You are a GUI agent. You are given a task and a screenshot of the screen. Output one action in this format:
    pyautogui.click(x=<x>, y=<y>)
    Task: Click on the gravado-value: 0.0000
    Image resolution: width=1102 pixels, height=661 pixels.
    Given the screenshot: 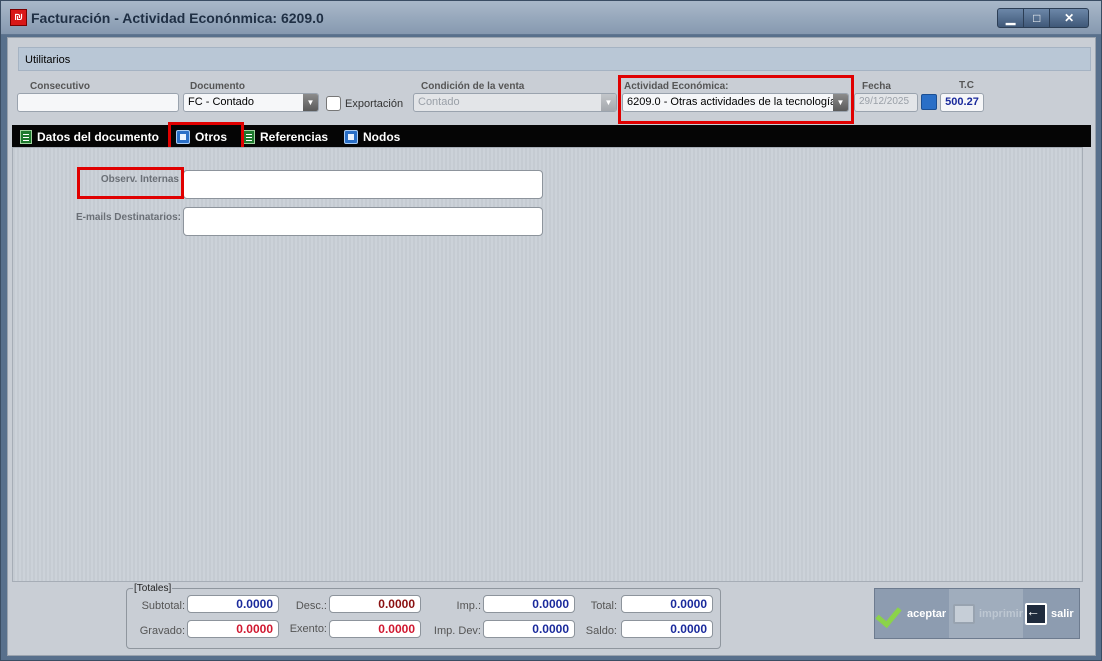 What is the action you would take?
    pyautogui.click(x=233, y=629)
    